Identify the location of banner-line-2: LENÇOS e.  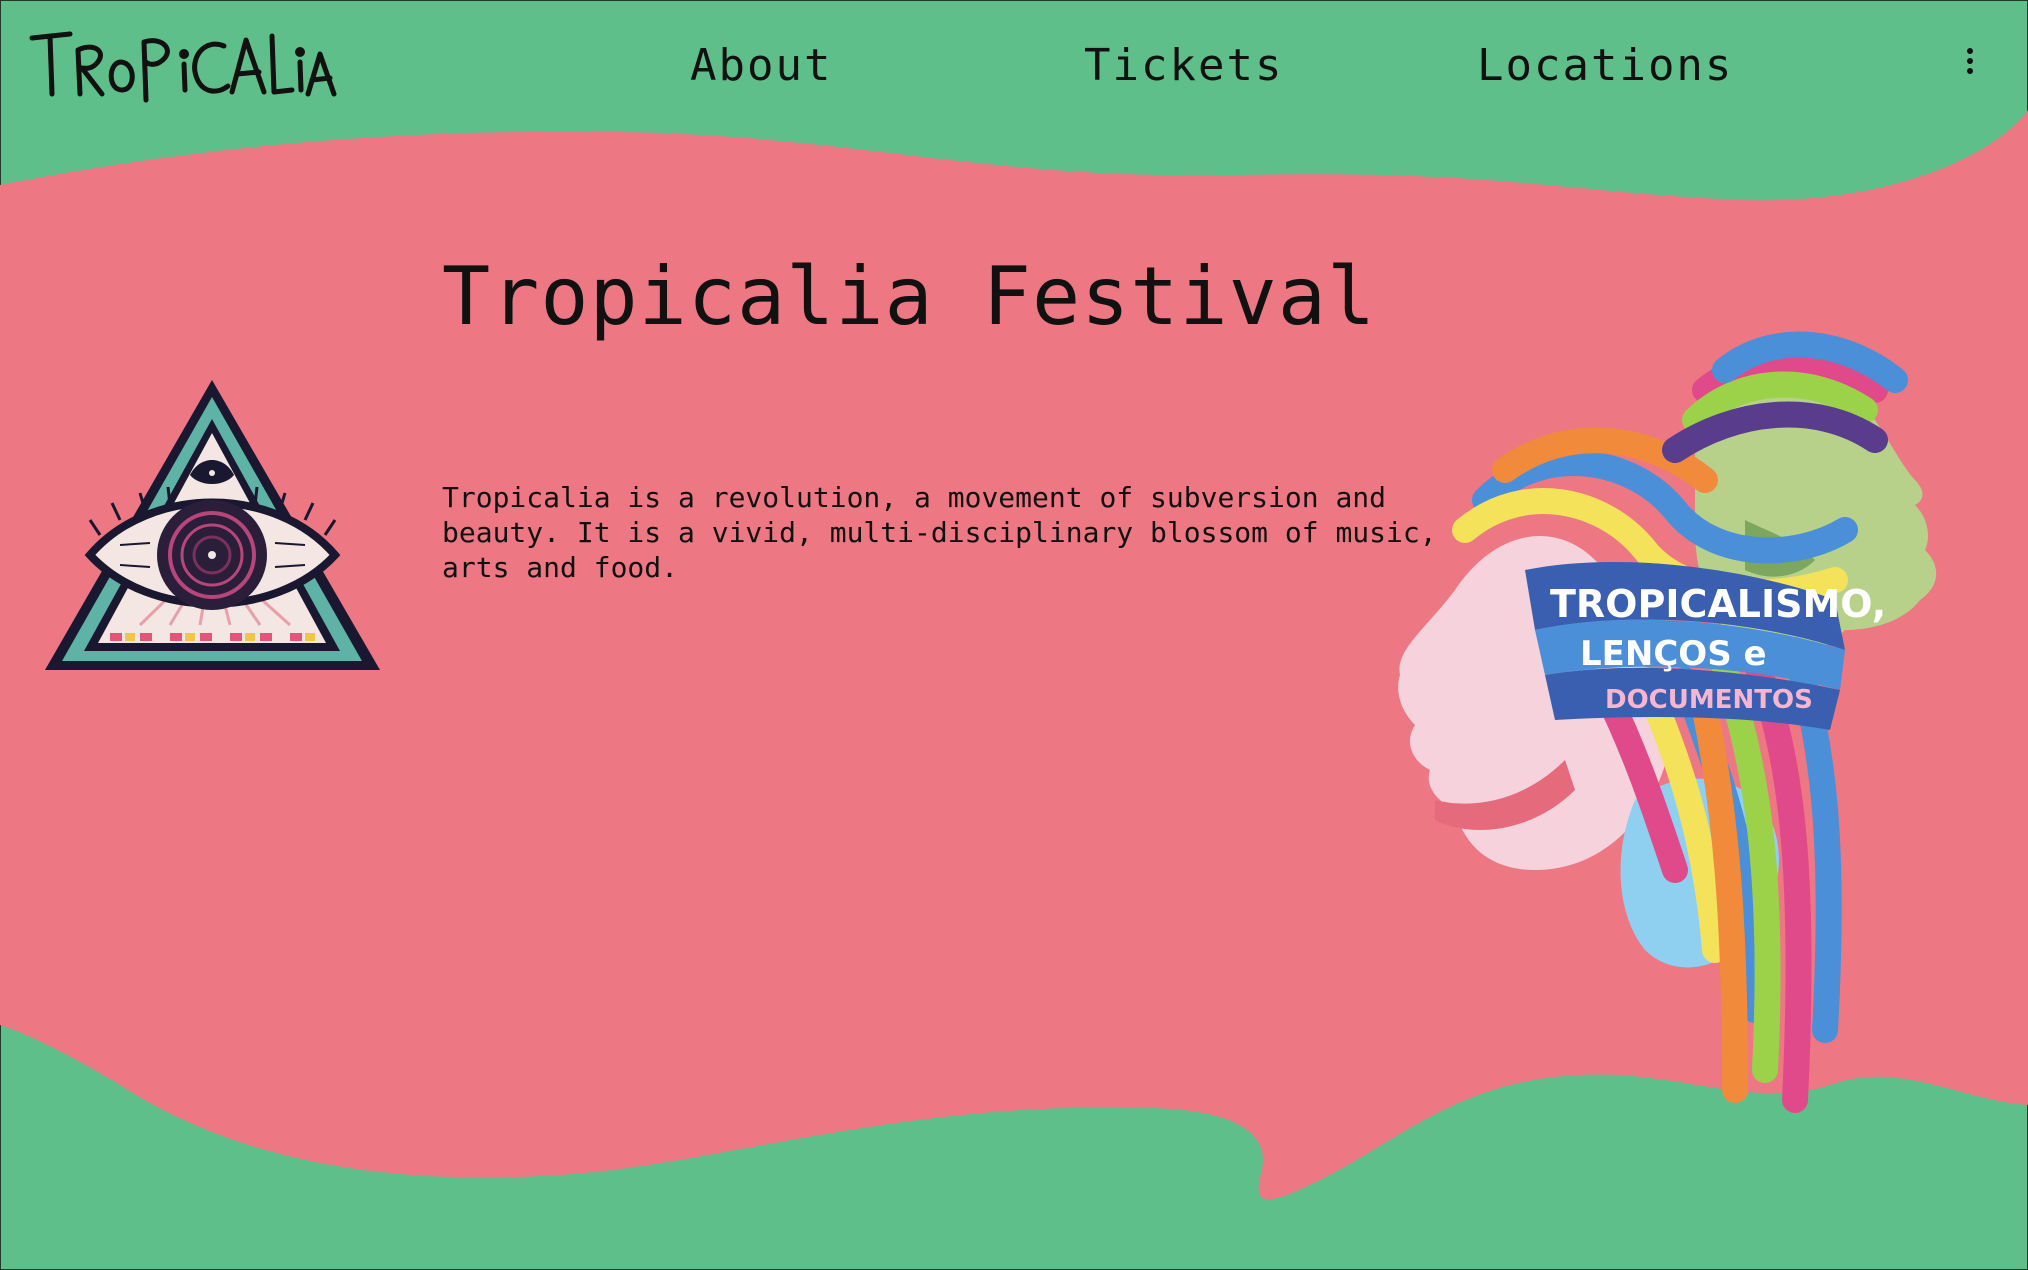
(1673, 654).